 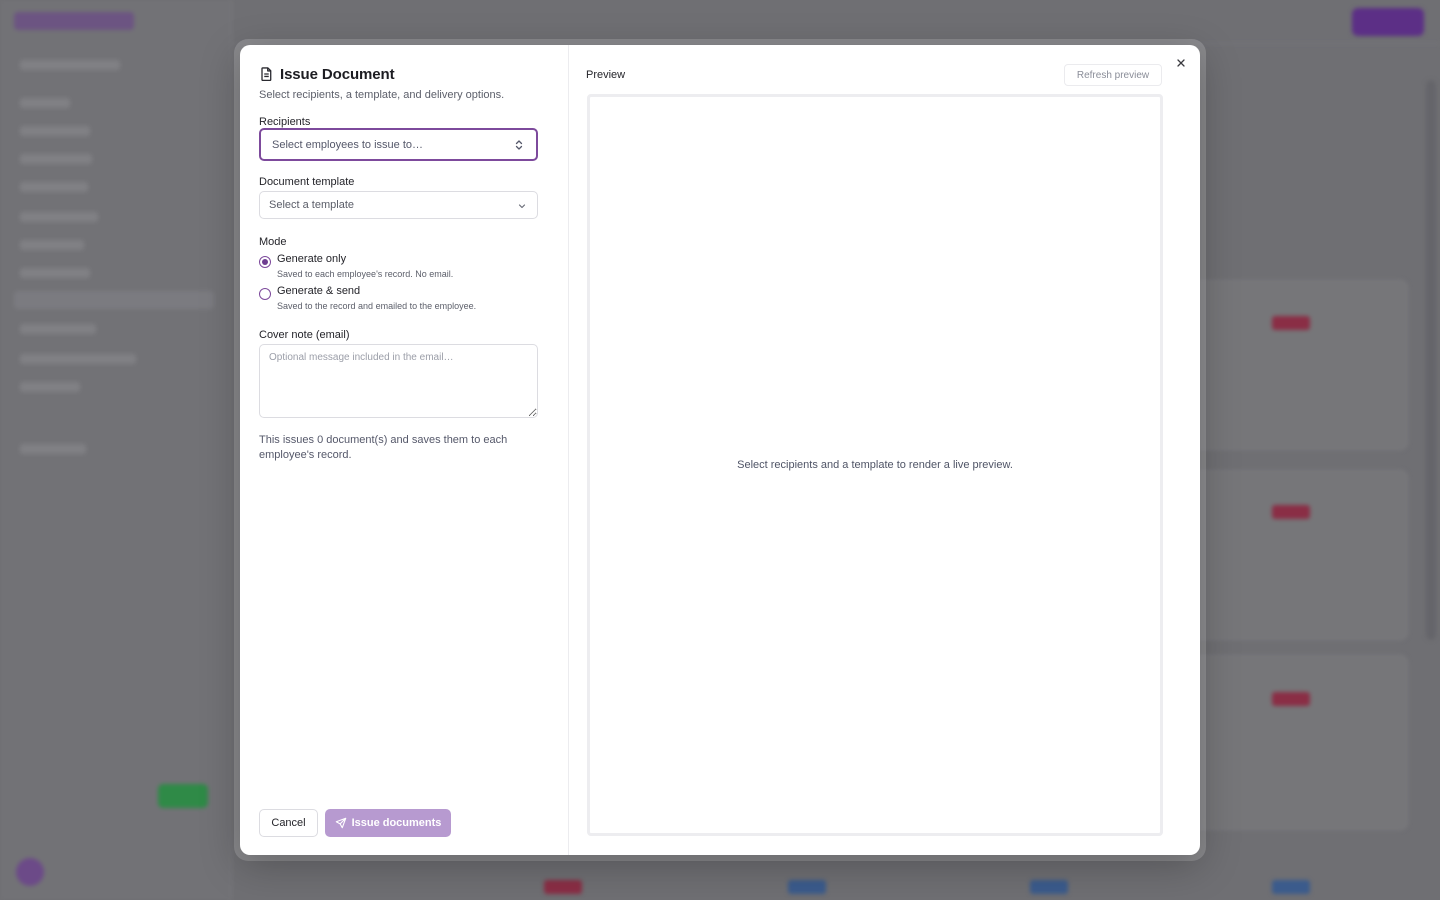 I want to click on refresh-preview-button: Refresh preview, so click(x=1113, y=75).